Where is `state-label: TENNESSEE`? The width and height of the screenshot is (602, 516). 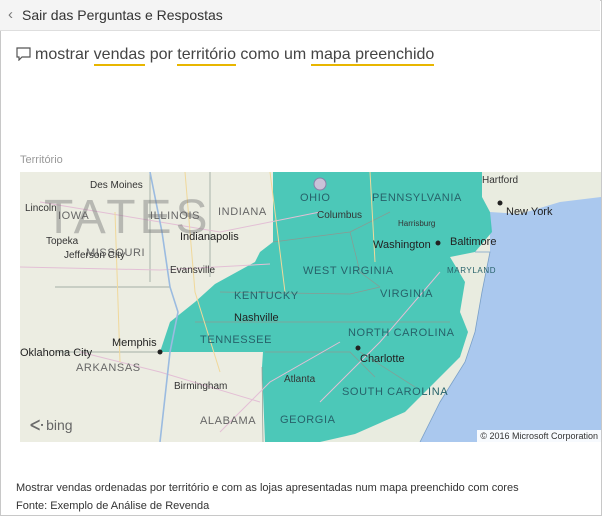
state-label: TENNESSEE is located at coordinates (236, 340).